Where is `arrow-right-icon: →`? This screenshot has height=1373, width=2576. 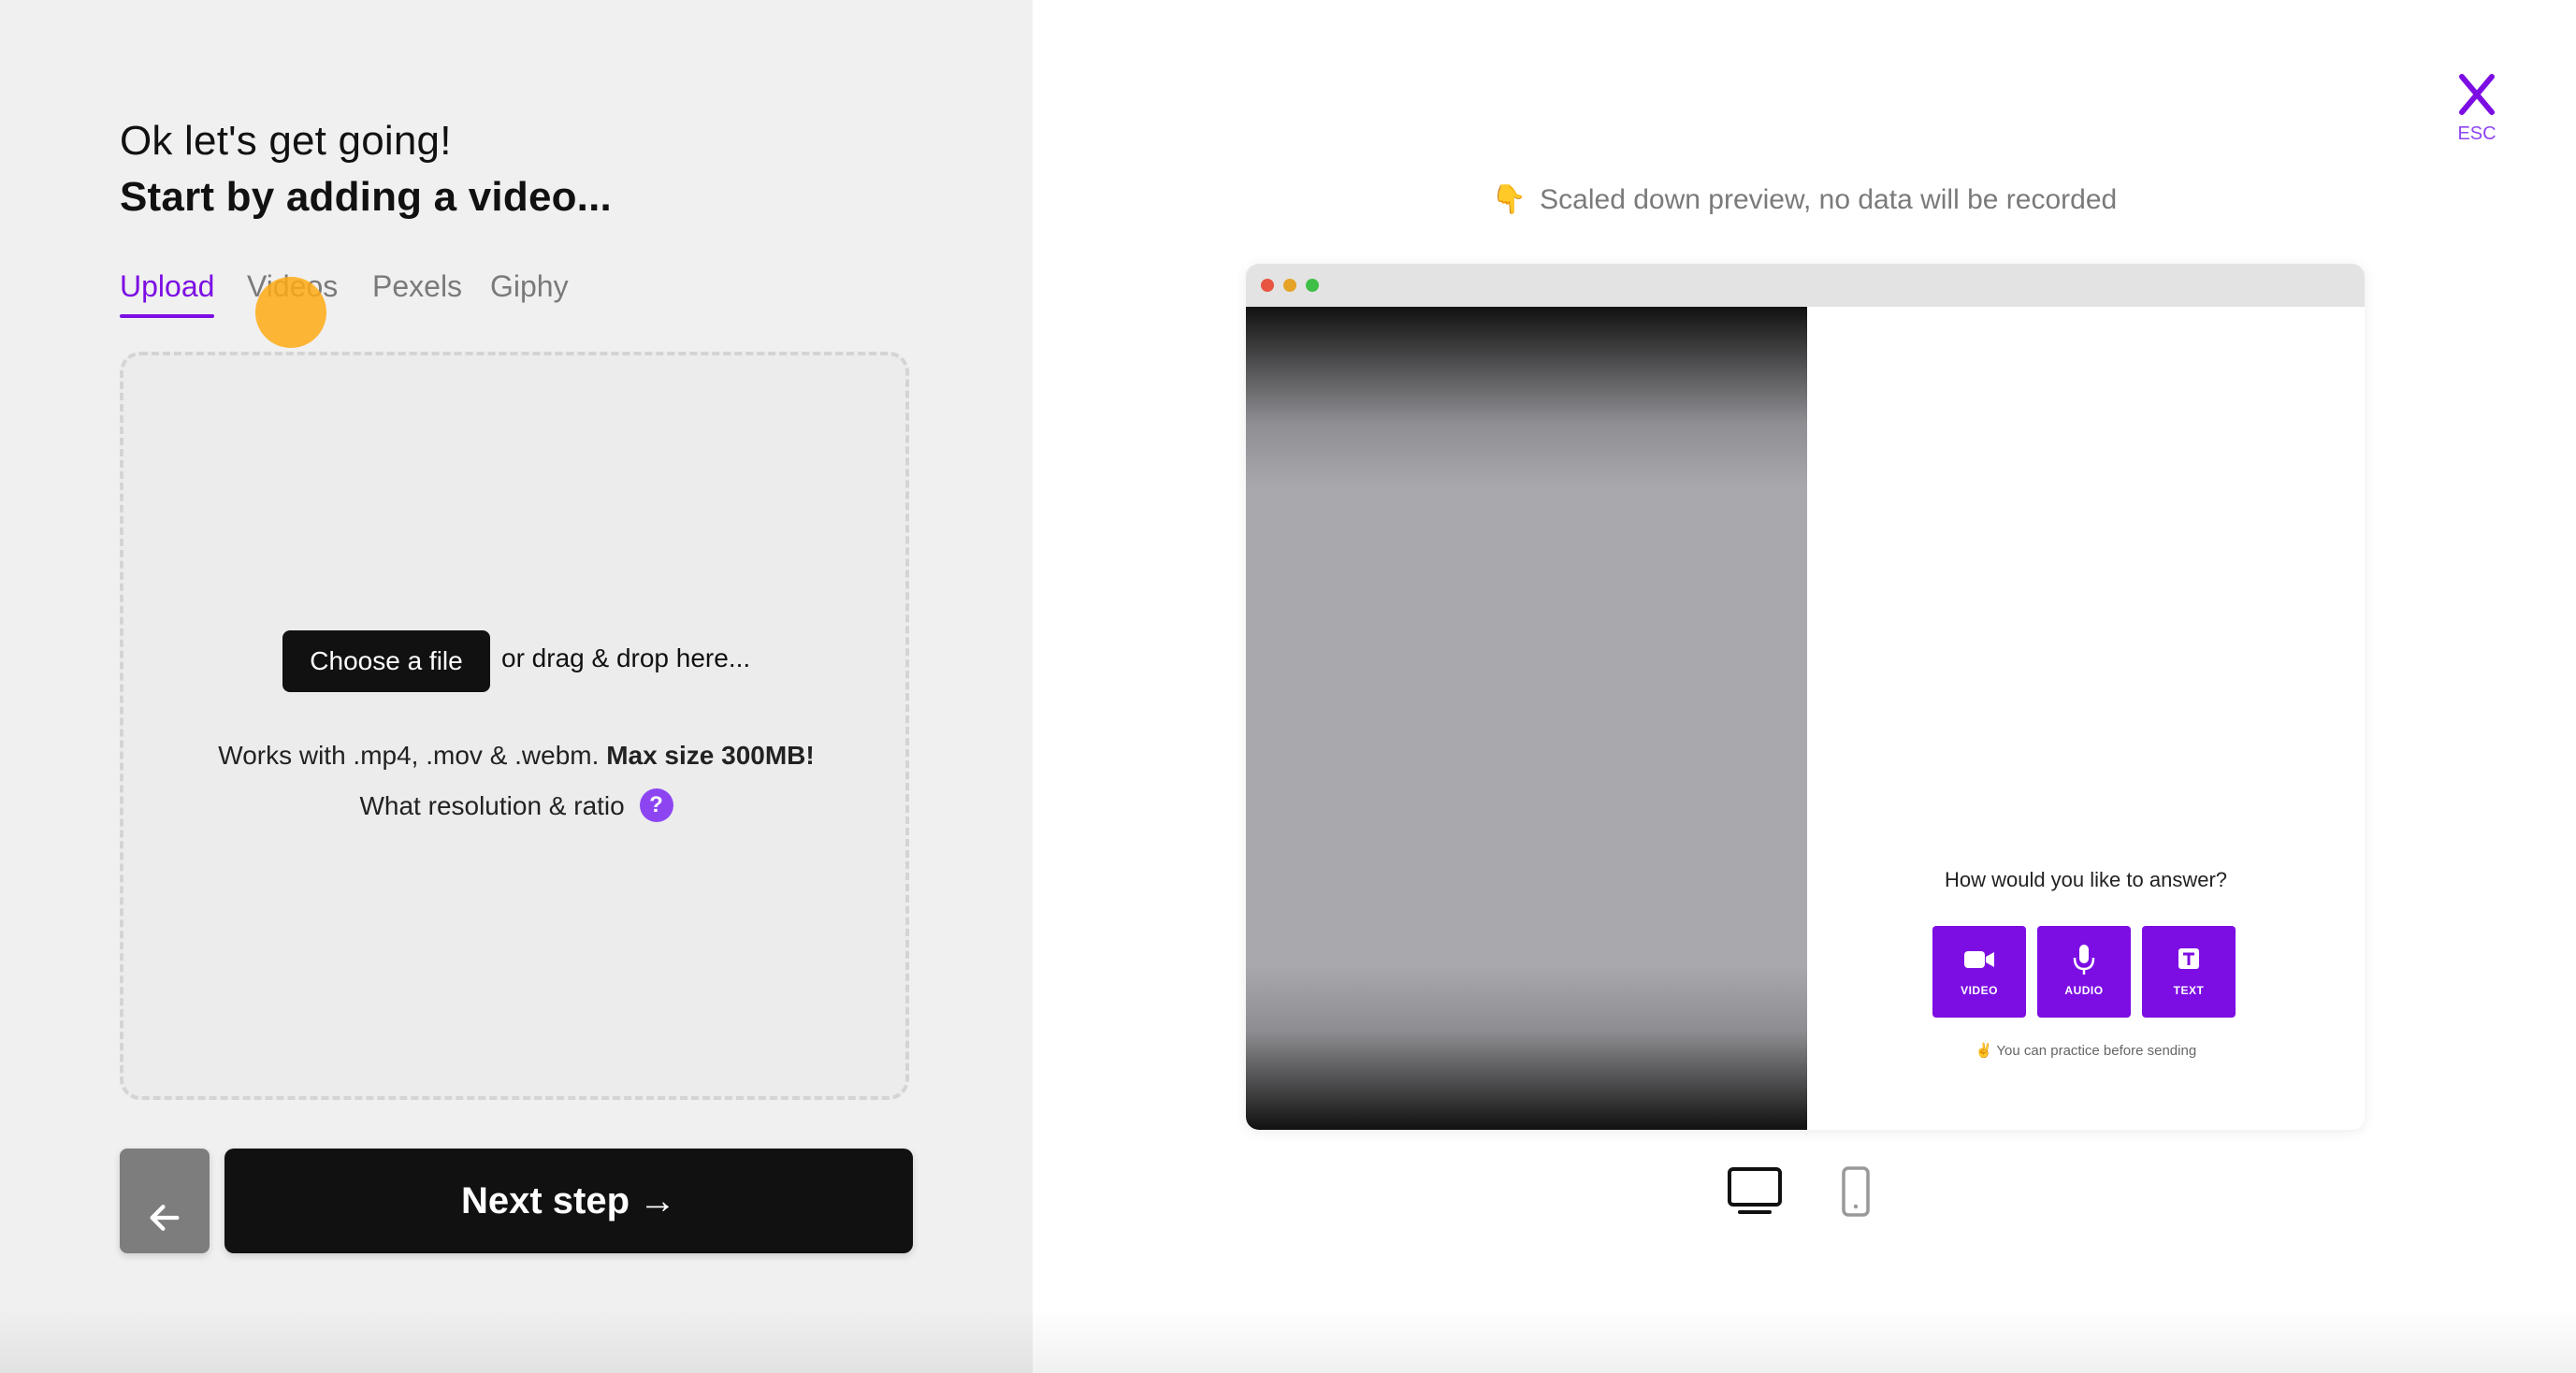 arrow-right-icon: → is located at coordinates (658, 1200).